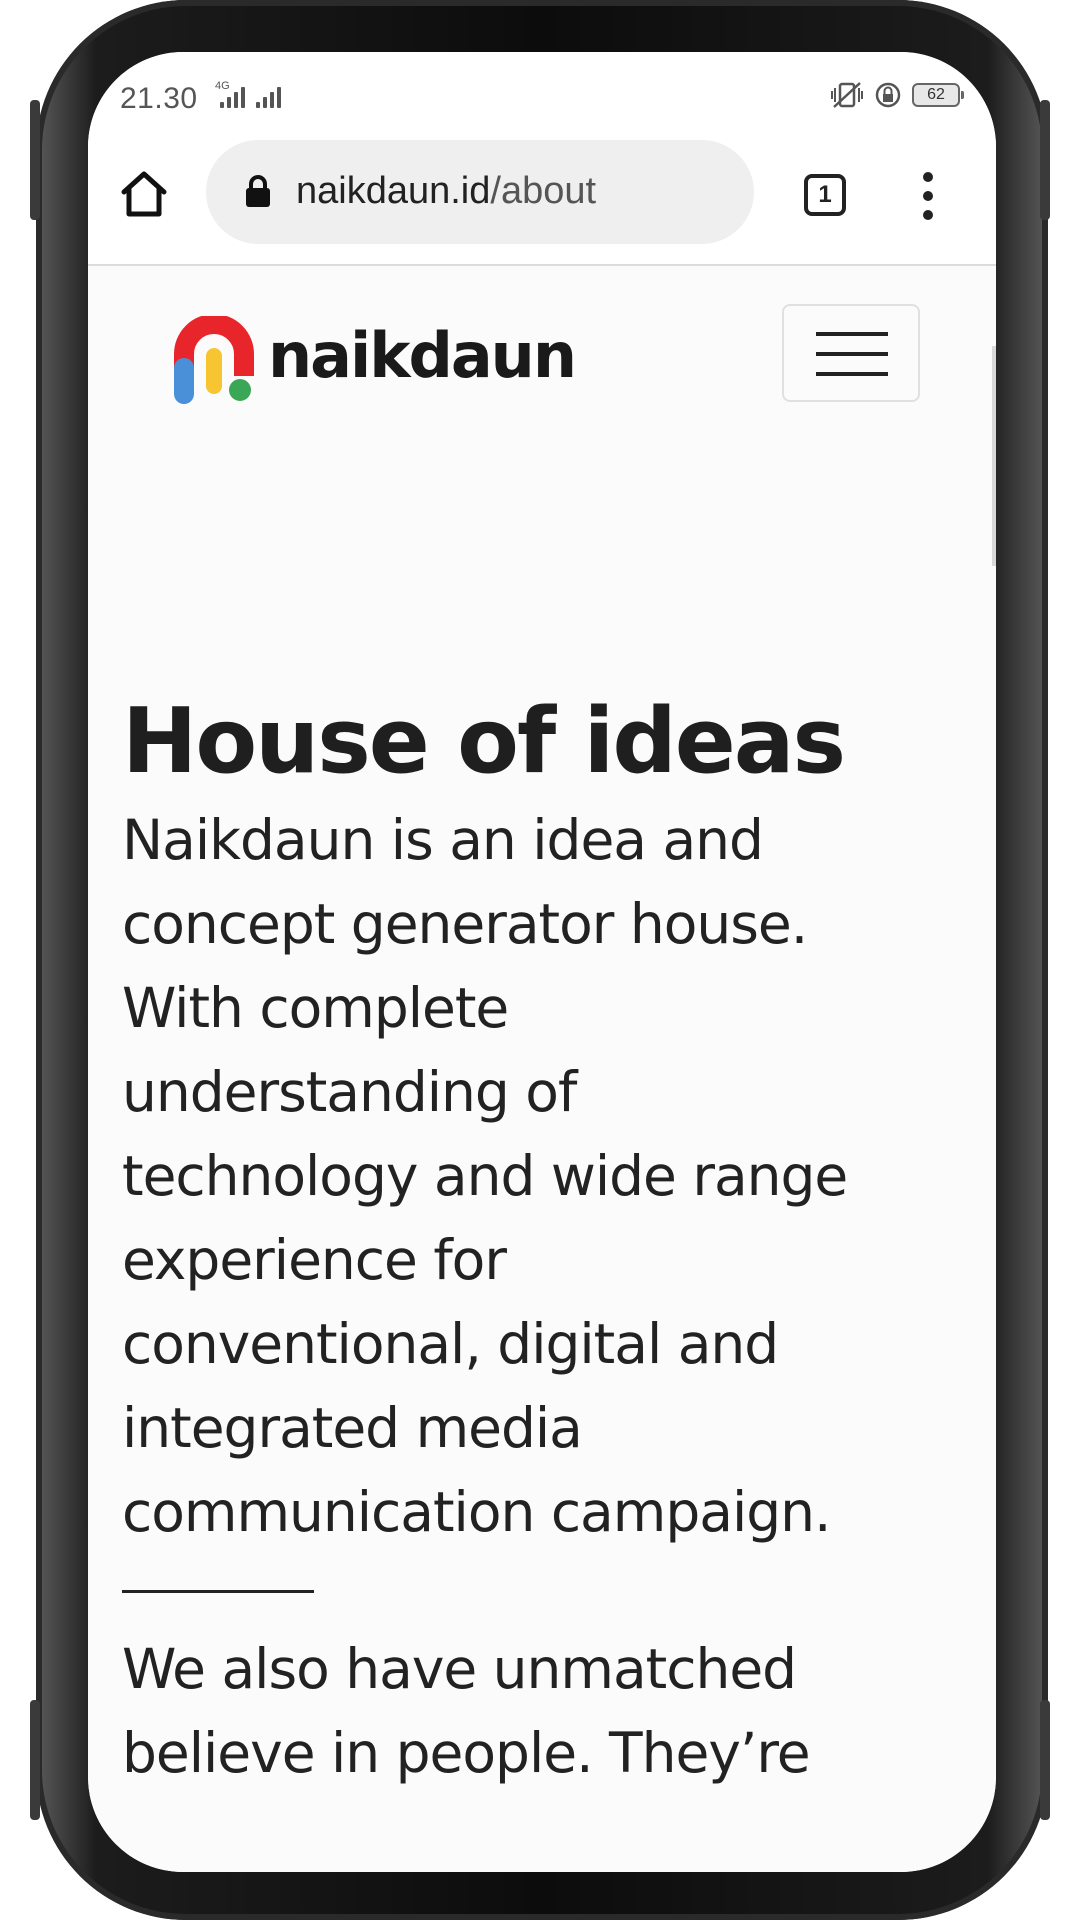  I want to click on paragraph-line: experience for, so click(314, 1260).